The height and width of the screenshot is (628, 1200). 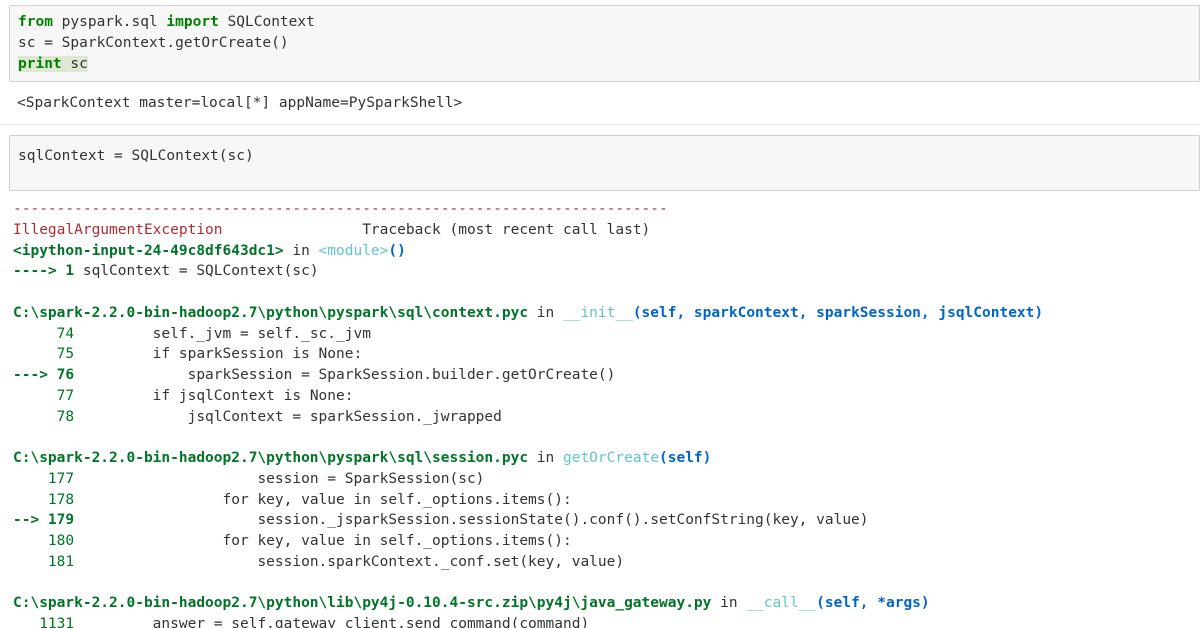 I want to click on code-line: from pyspark.sql import SQLContext, so click(x=608, y=22).